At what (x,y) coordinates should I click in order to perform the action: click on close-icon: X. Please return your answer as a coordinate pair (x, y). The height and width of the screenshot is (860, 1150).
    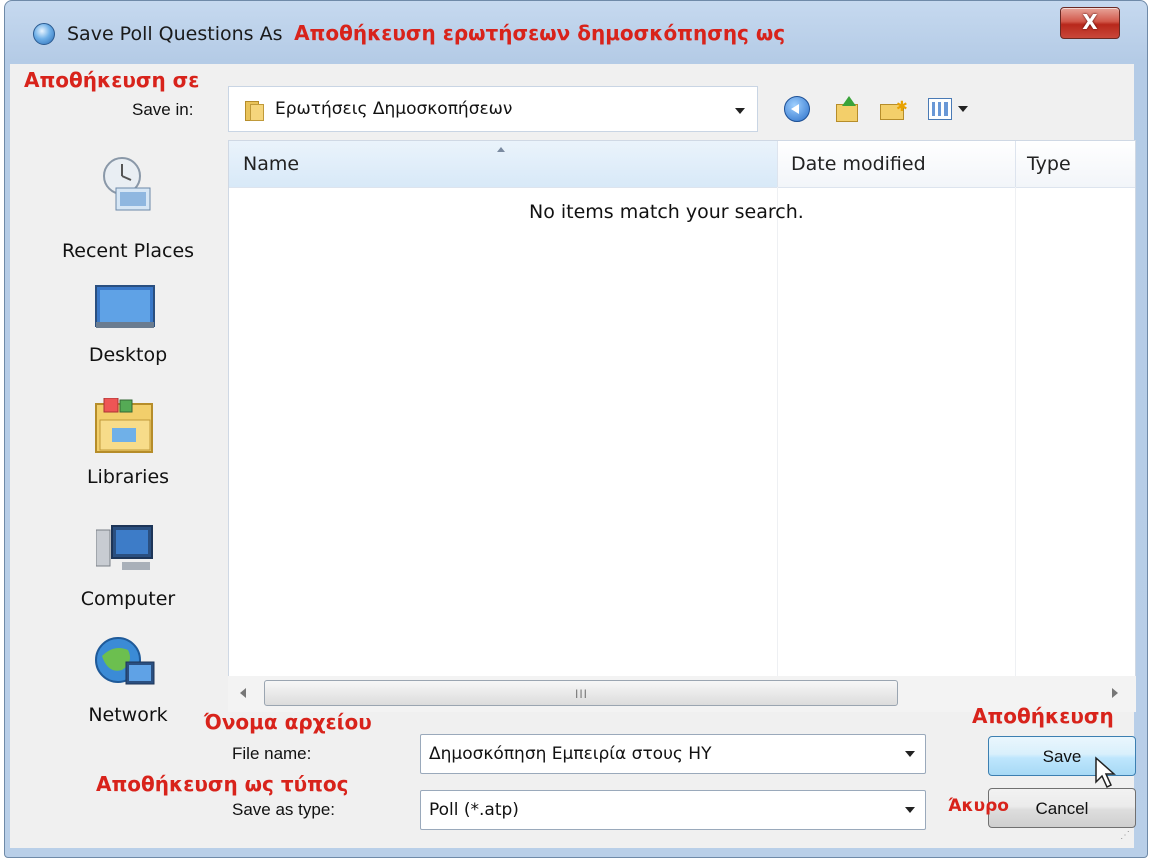
    Looking at the image, I should click on (1090, 22).